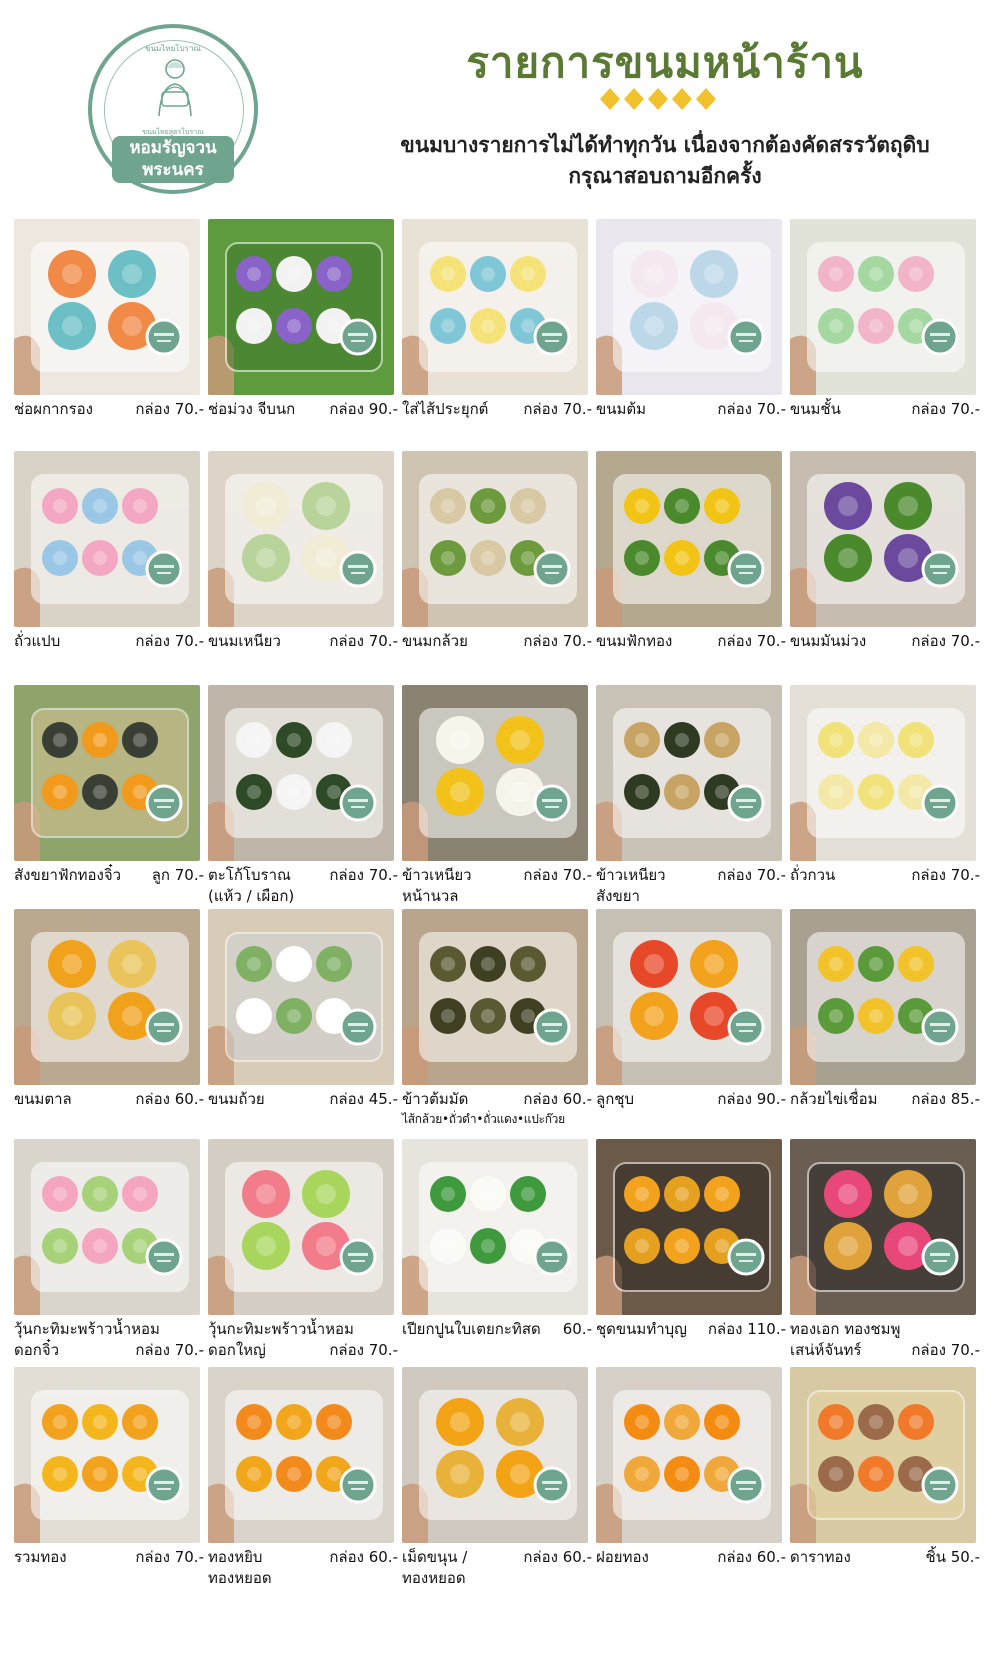  What do you see at coordinates (68, 875) in the screenshot?
I see `product-name: สังขยาฟักทองจิ๋ว` at bounding box center [68, 875].